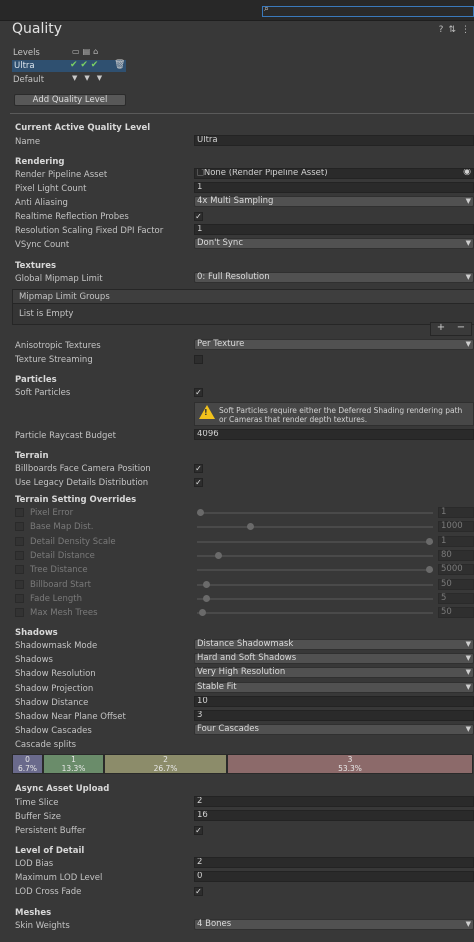  I want to click on global-mipmap-label: Global Mipmap Limit, so click(59, 279).